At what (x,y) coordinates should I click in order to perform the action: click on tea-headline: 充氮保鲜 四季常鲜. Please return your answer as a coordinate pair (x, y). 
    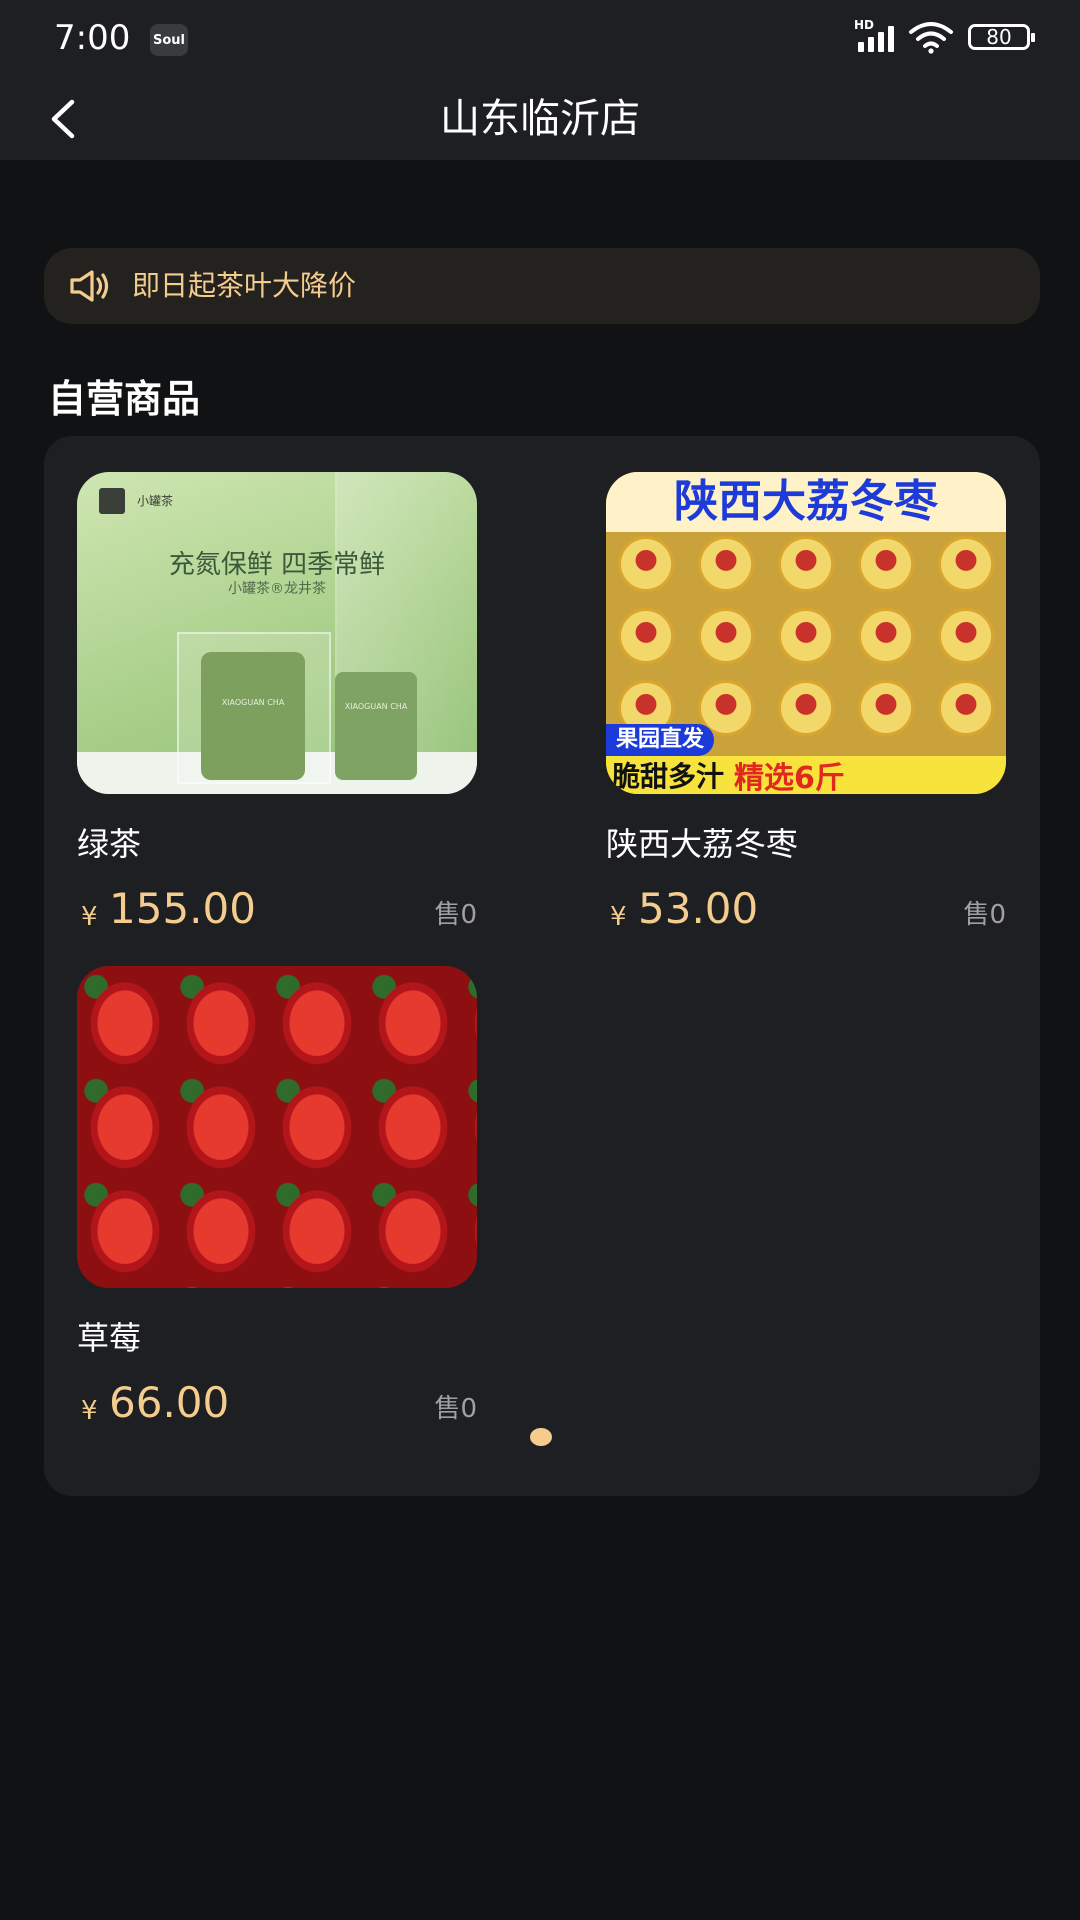
    Looking at the image, I should click on (277, 565).